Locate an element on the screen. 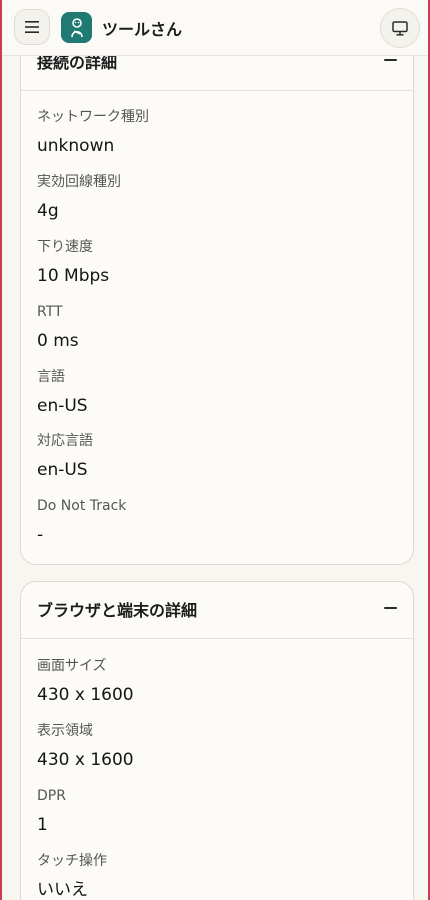 This screenshot has width=430, height=900. display-button is located at coordinates (400, 28).